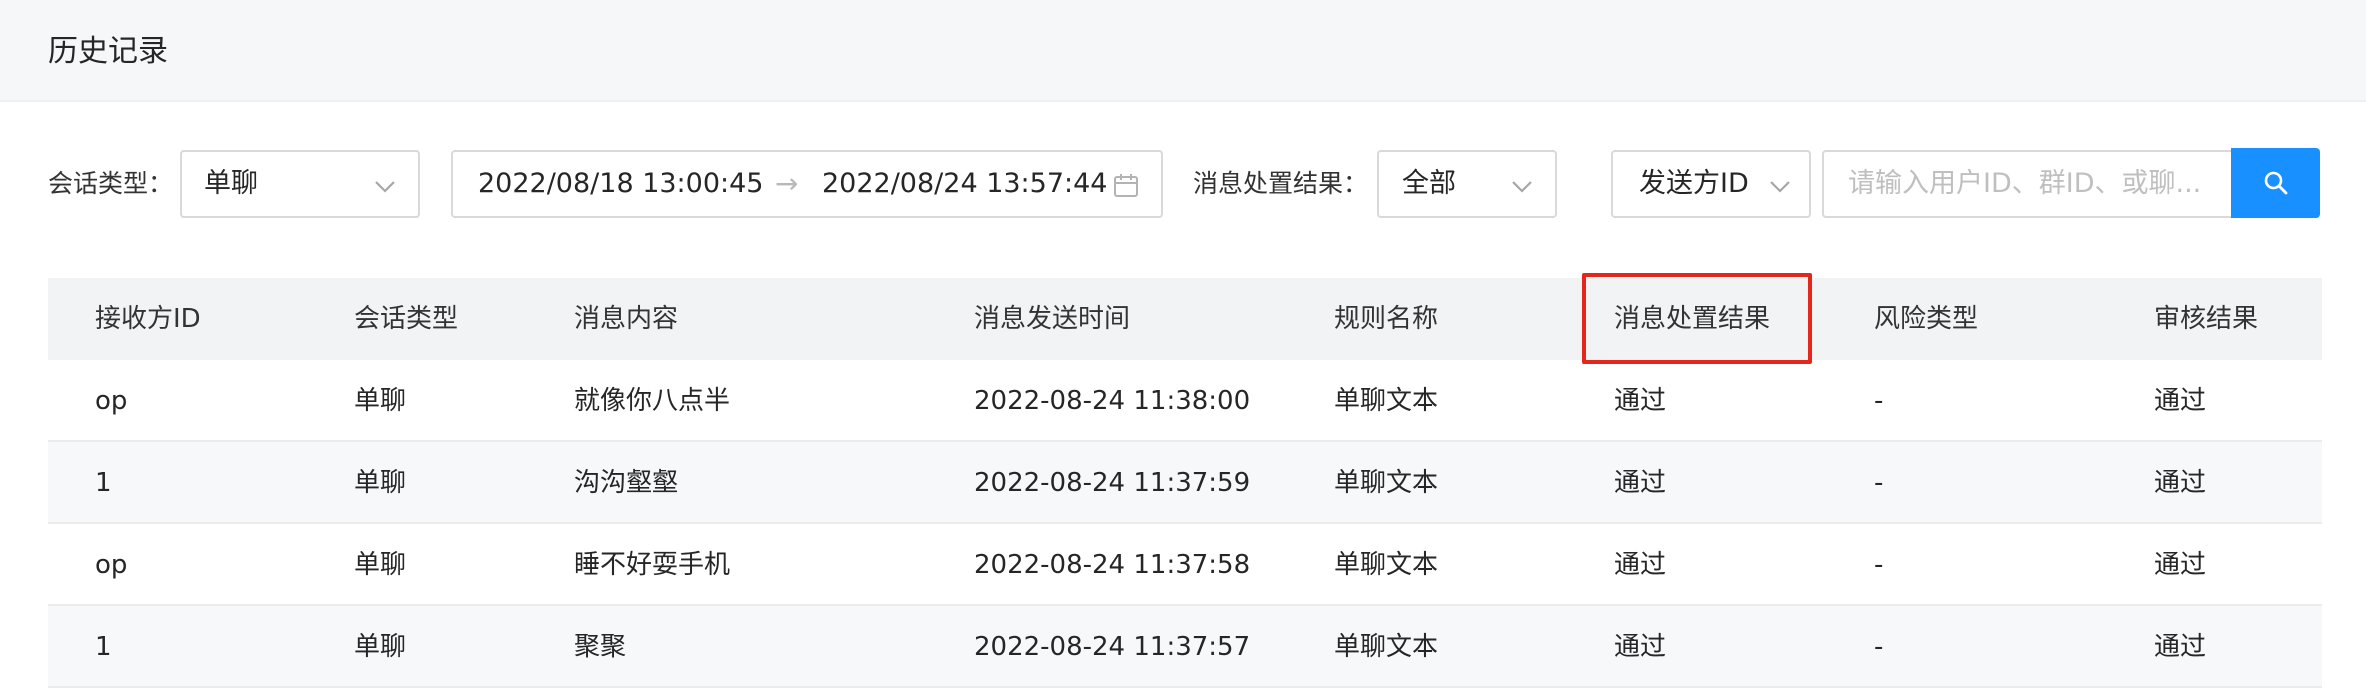 Image resolution: width=2366 pixels, height=694 pixels. What do you see at coordinates (965, 183) in the screenshot?
I see `date-end: 2022/08/24 13:57:44` at bounding box center [965, 183].